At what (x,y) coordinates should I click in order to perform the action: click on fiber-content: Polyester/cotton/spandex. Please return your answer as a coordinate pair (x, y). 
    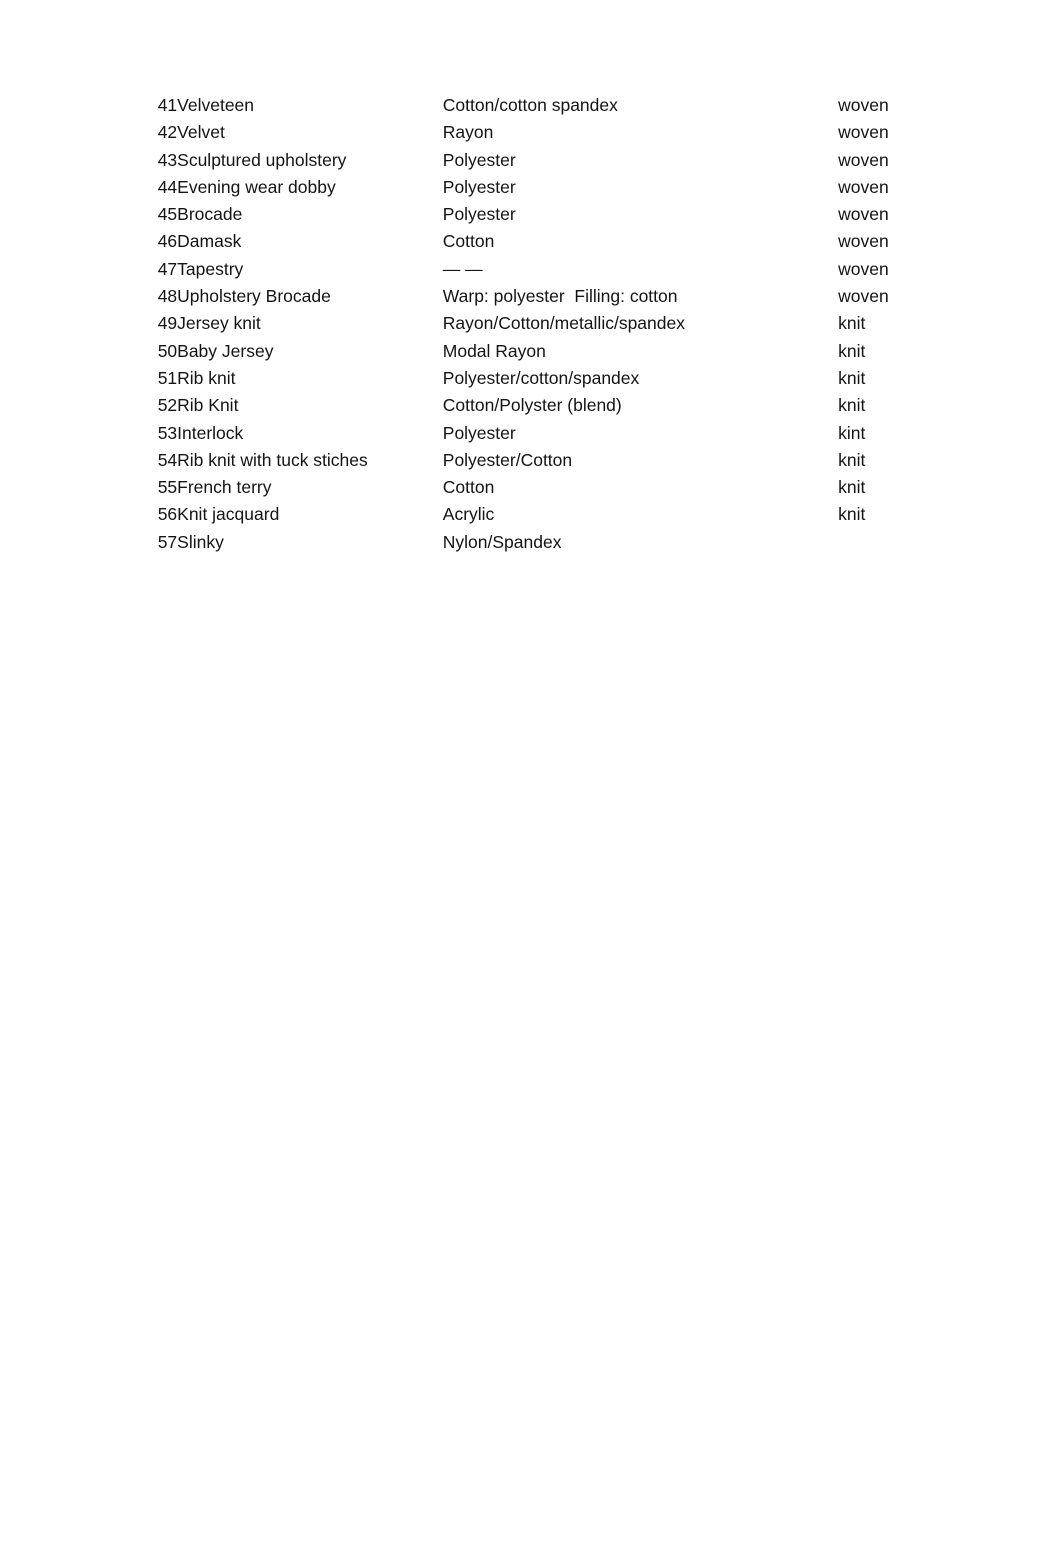
    Looking at the image, I should click on (541, 377).